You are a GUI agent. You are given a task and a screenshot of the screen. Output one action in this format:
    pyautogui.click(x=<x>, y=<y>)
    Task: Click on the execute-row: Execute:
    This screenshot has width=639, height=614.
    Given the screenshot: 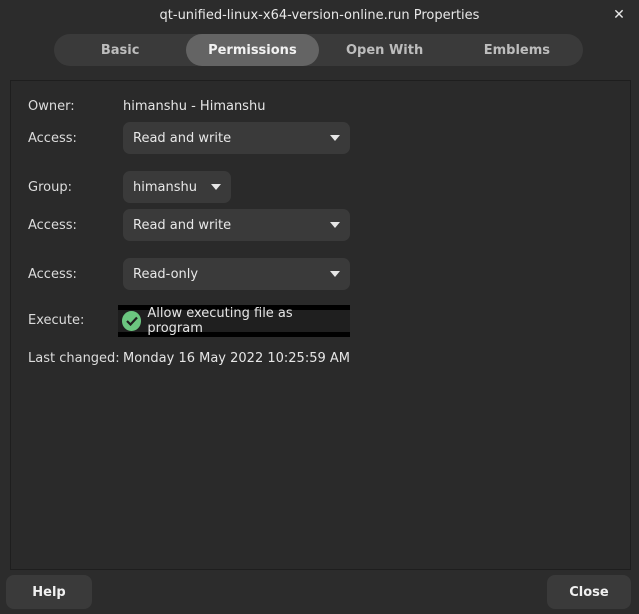 What is the action you would take?
    pyautogui.click(x=75, y=320)
    